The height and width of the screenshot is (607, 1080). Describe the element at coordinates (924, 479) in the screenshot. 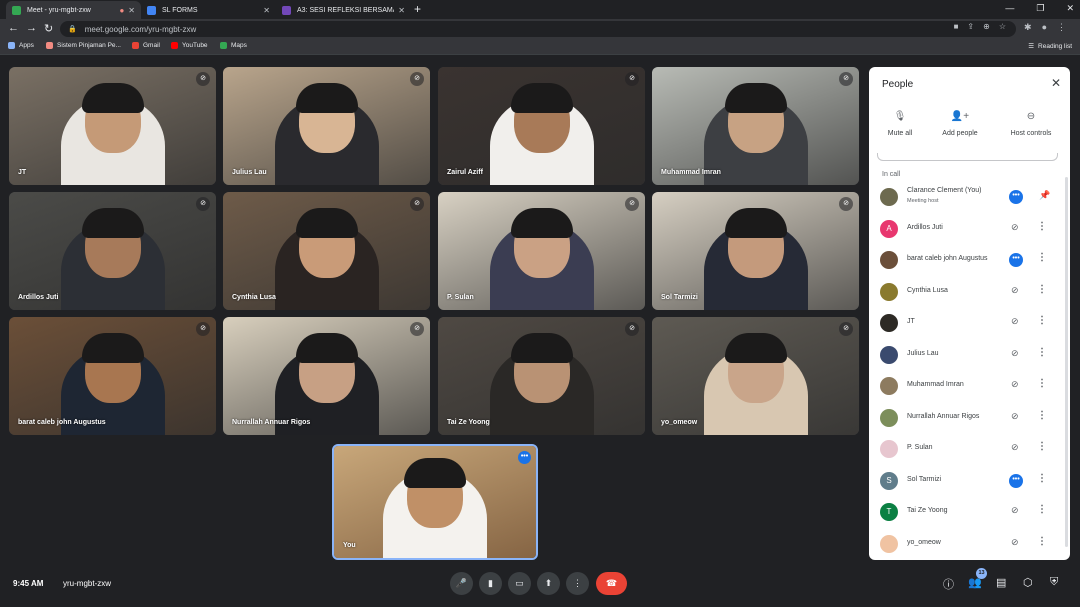

I see `participant-name: Sol Tarmizi` at that location.